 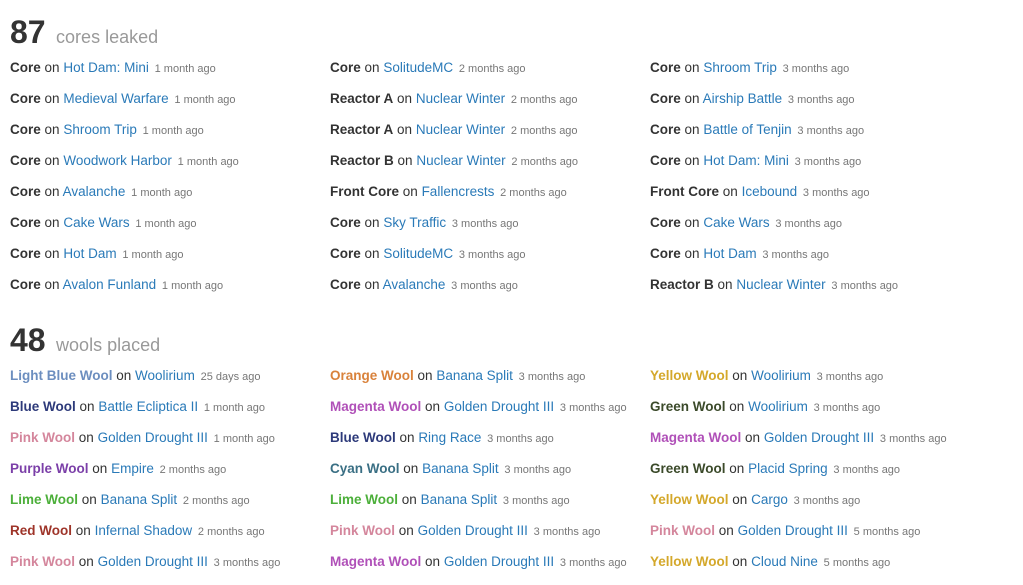 I want to click on map-link: Woodwork Harbor, so click(x=117, y=160).